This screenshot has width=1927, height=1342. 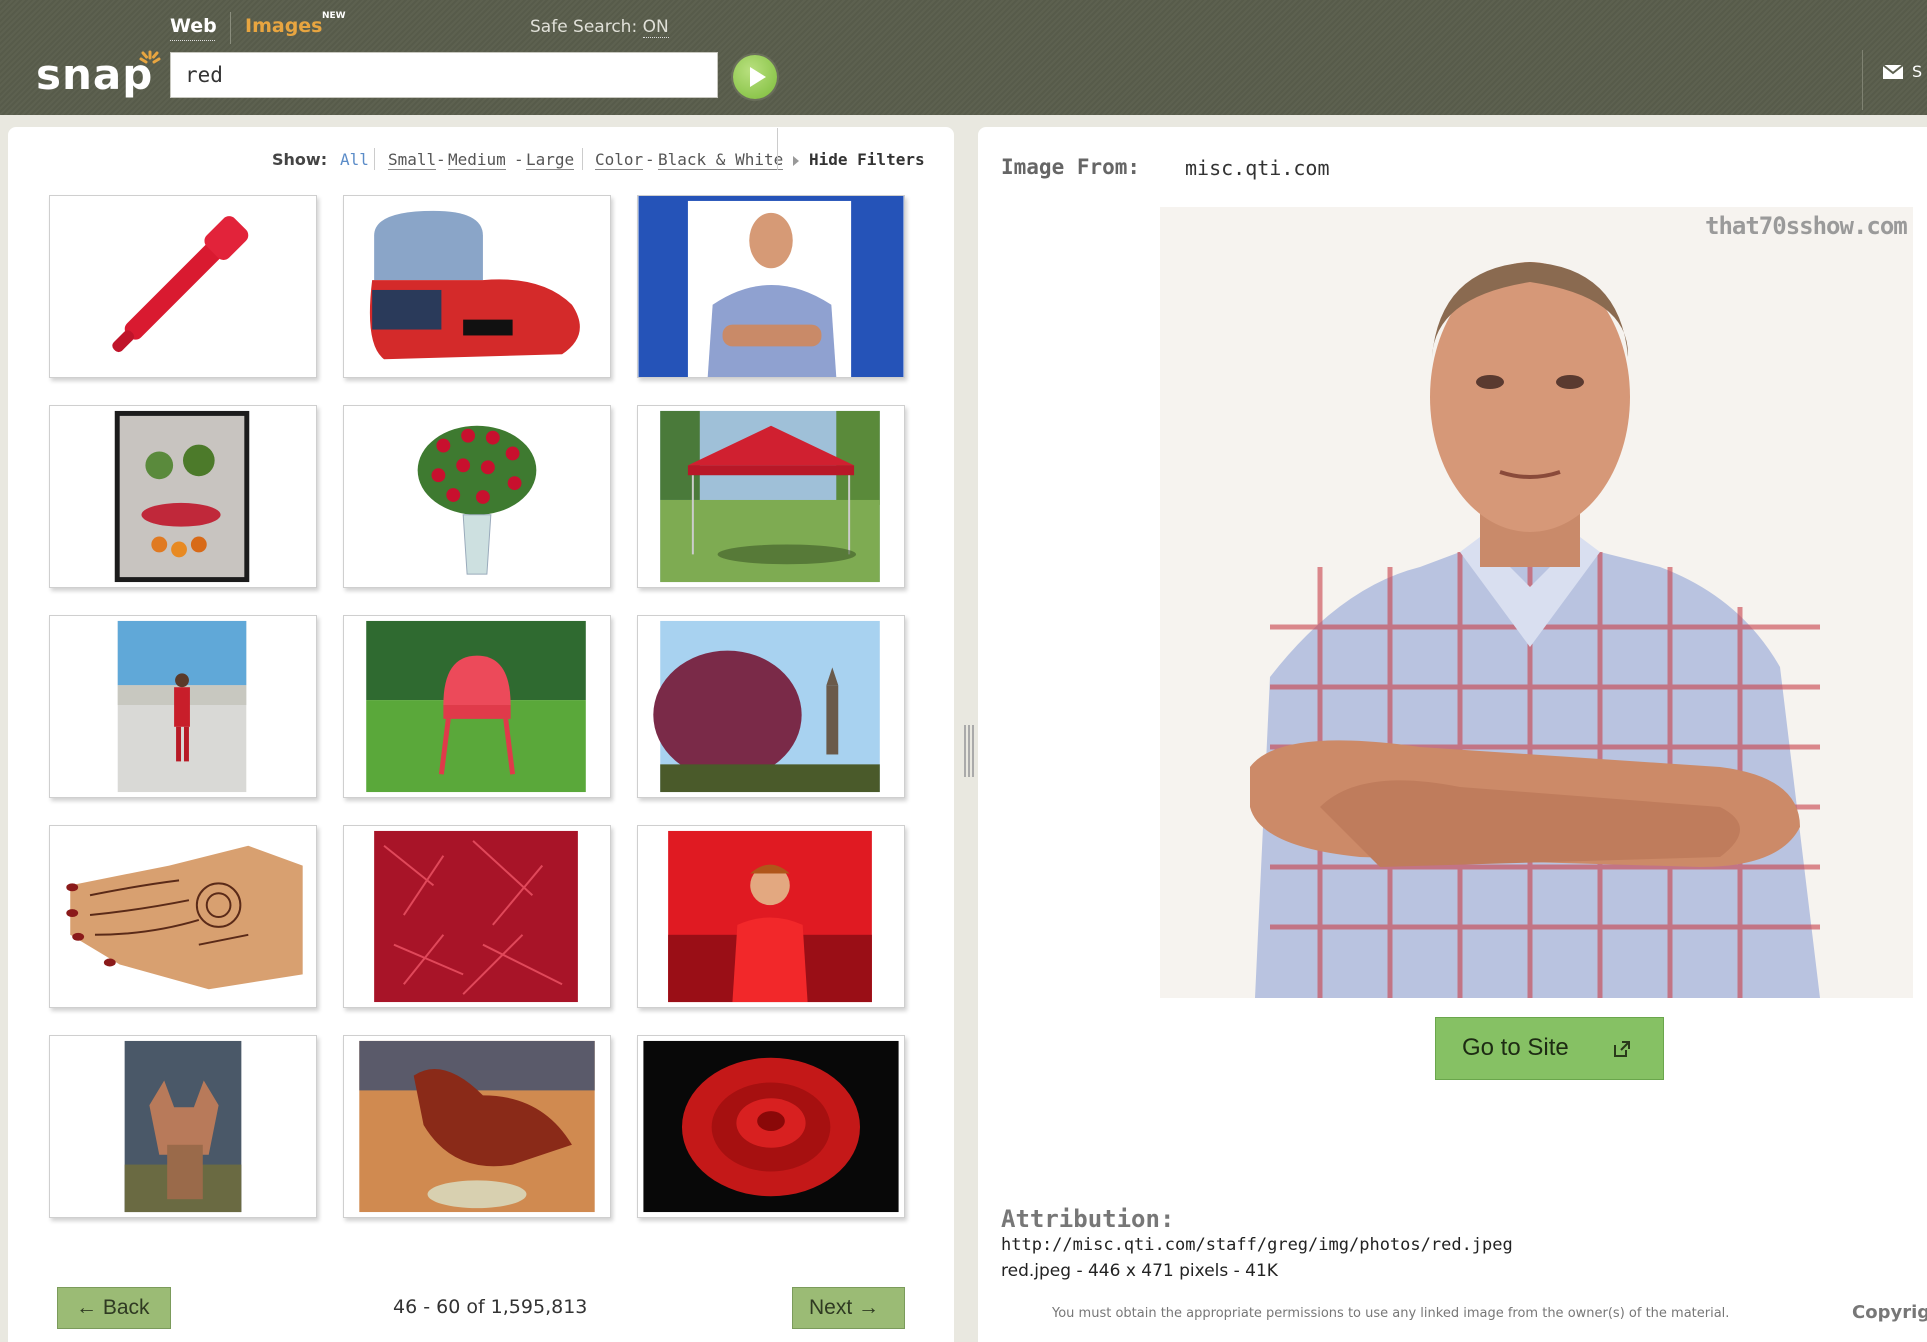 What do you see at coordinates (354, 159) in the screenshot?
I see `filter-all: All` at bounding box center [354, 159].